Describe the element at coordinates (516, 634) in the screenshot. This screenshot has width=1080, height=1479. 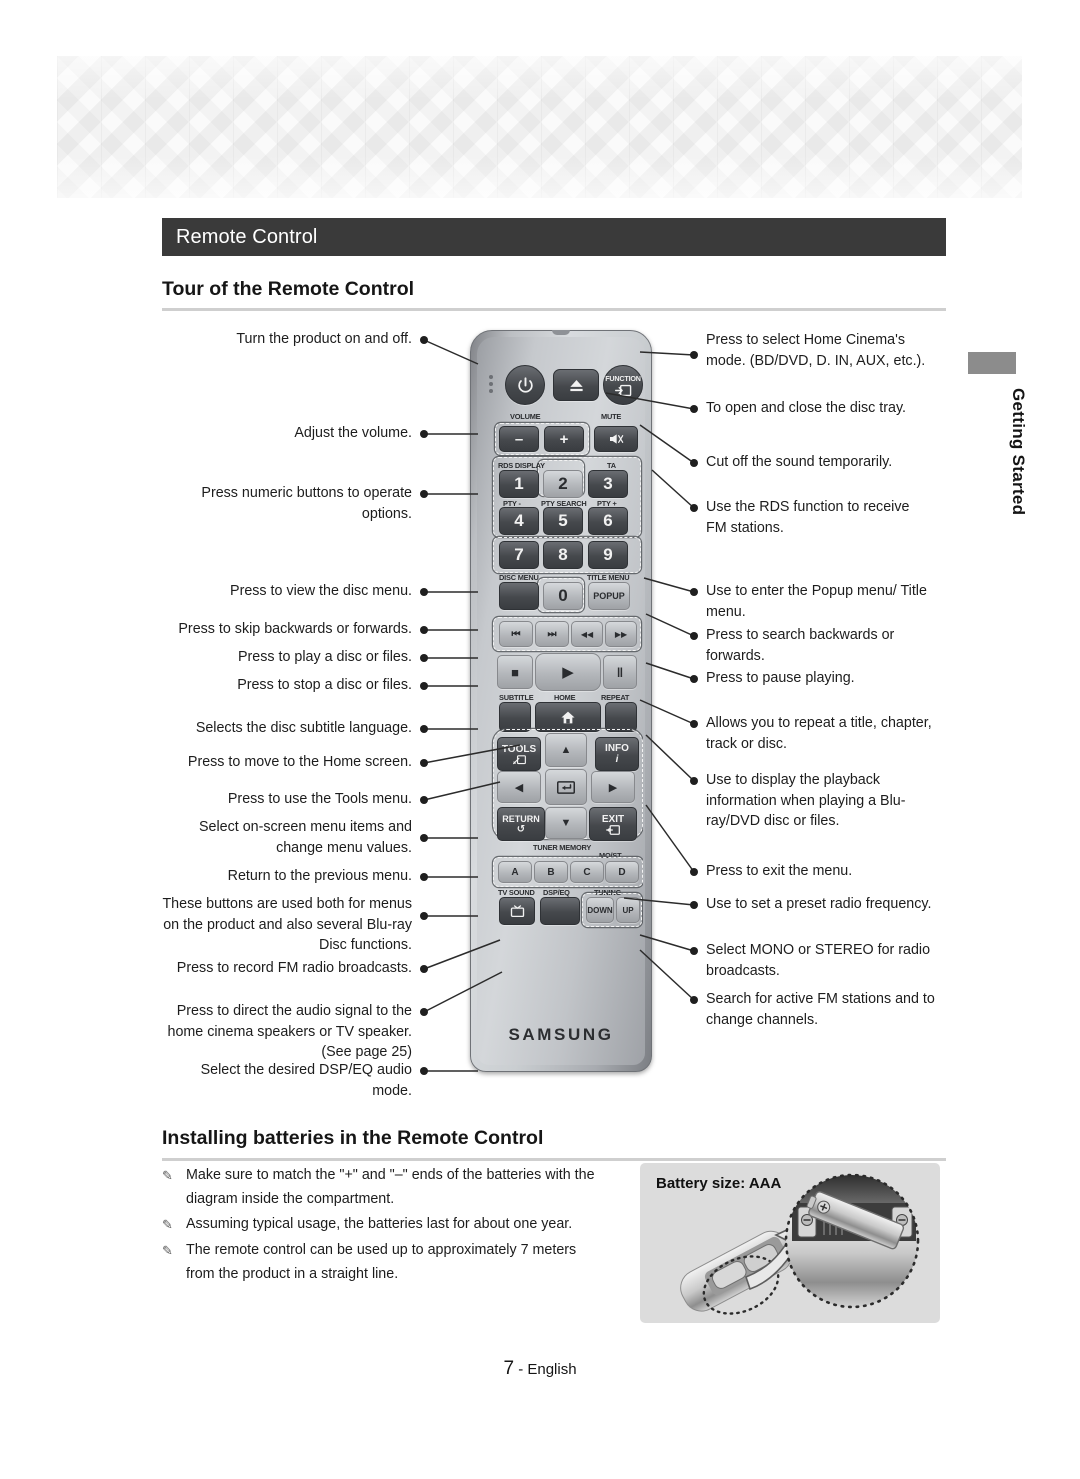
I see `skip-back-button: ⏮` at that location.